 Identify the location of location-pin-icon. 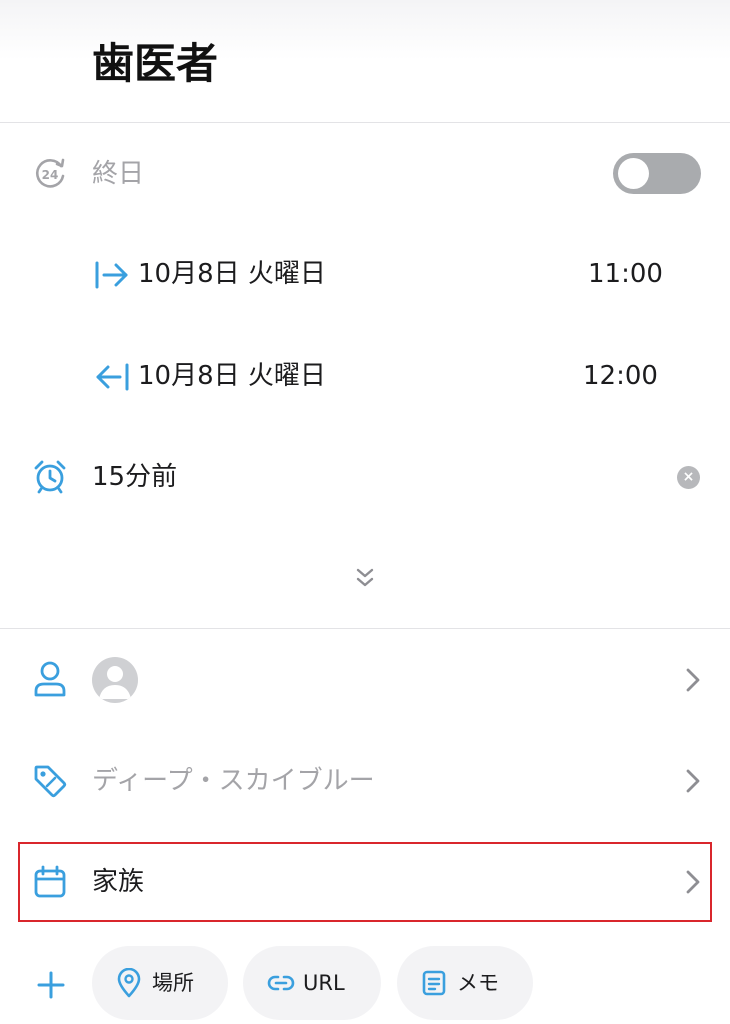
(129, 983).